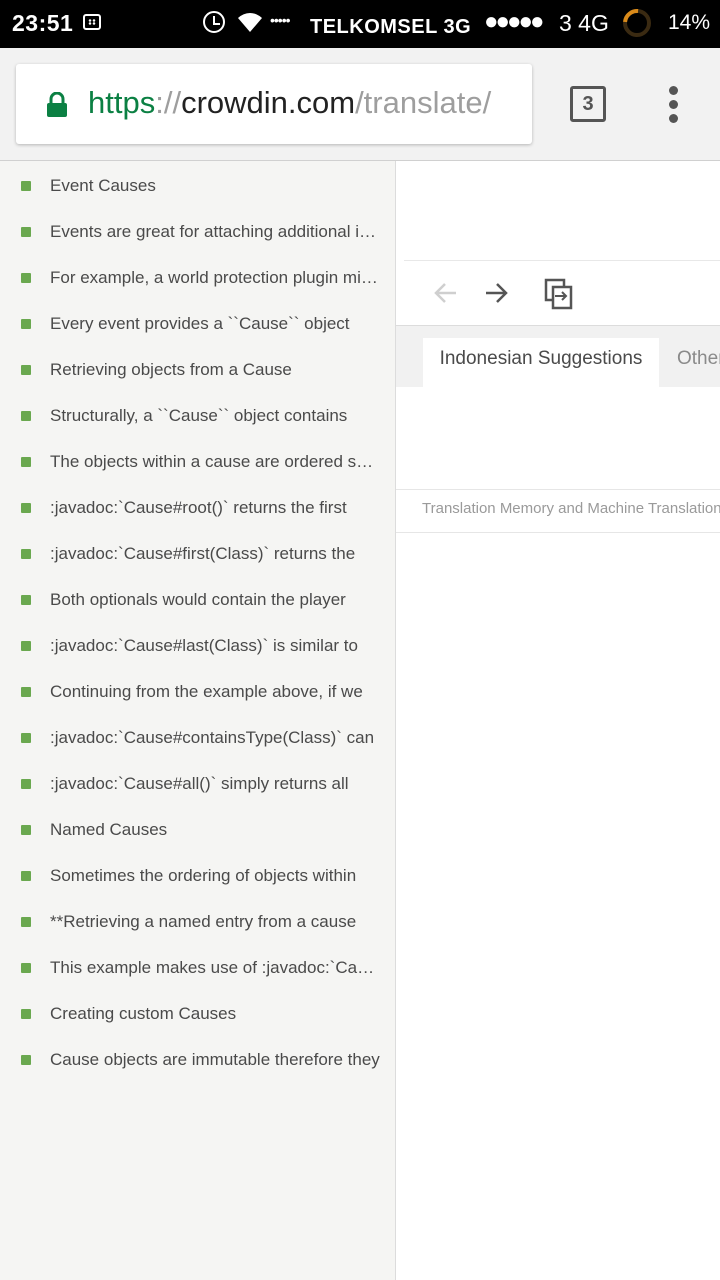  I want to click on toolbar-divider, so click(562, 260).